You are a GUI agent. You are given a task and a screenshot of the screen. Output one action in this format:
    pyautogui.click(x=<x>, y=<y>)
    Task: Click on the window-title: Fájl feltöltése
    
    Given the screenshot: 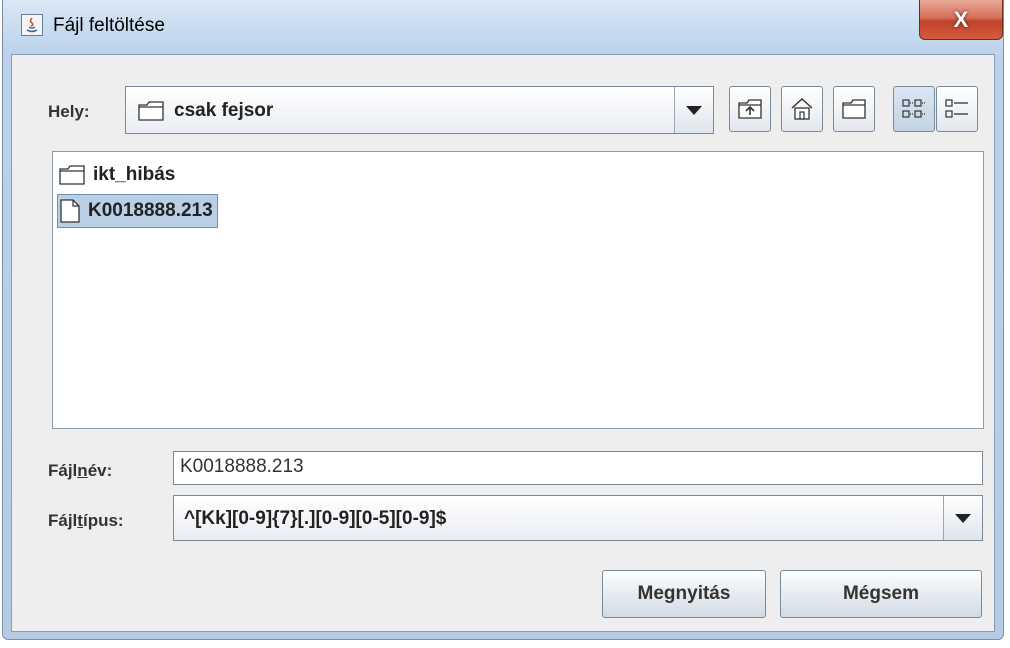 What is the action you would take?
    pyautogui.click(x=109, y=25)
    